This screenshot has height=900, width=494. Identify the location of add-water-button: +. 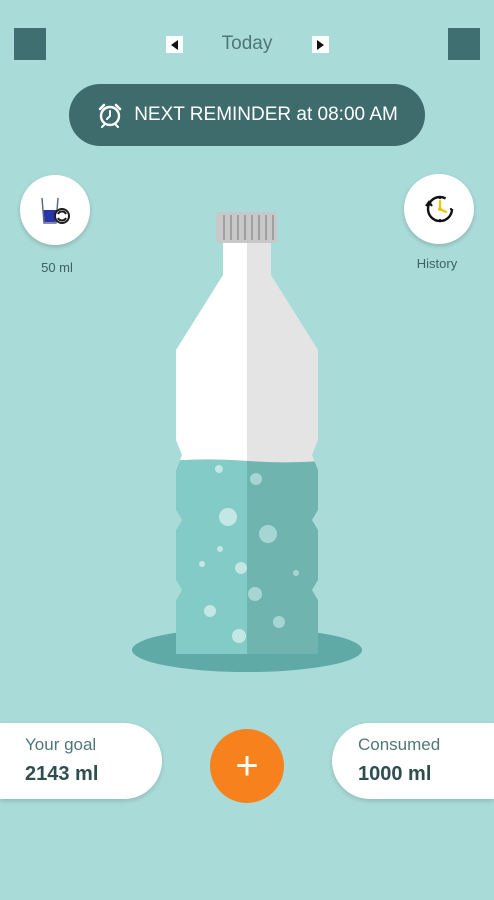
(247, 766).